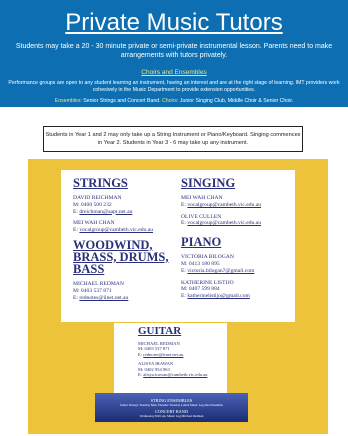  Describe the element at coordinates (92, 204) in the screenshot. I see `tutor-phone: M: 0400 500 232` at that location.